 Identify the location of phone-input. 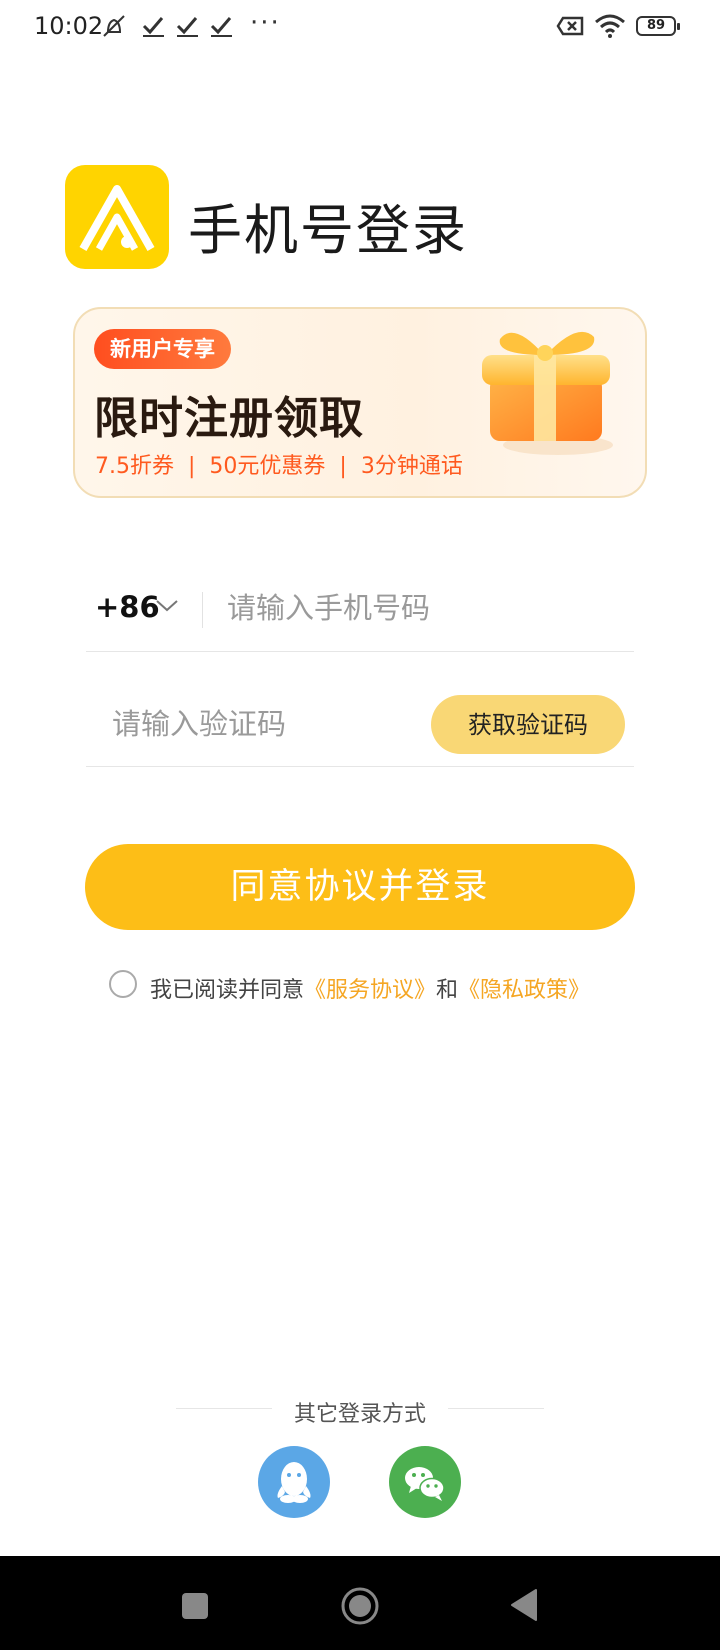
(427, 608).